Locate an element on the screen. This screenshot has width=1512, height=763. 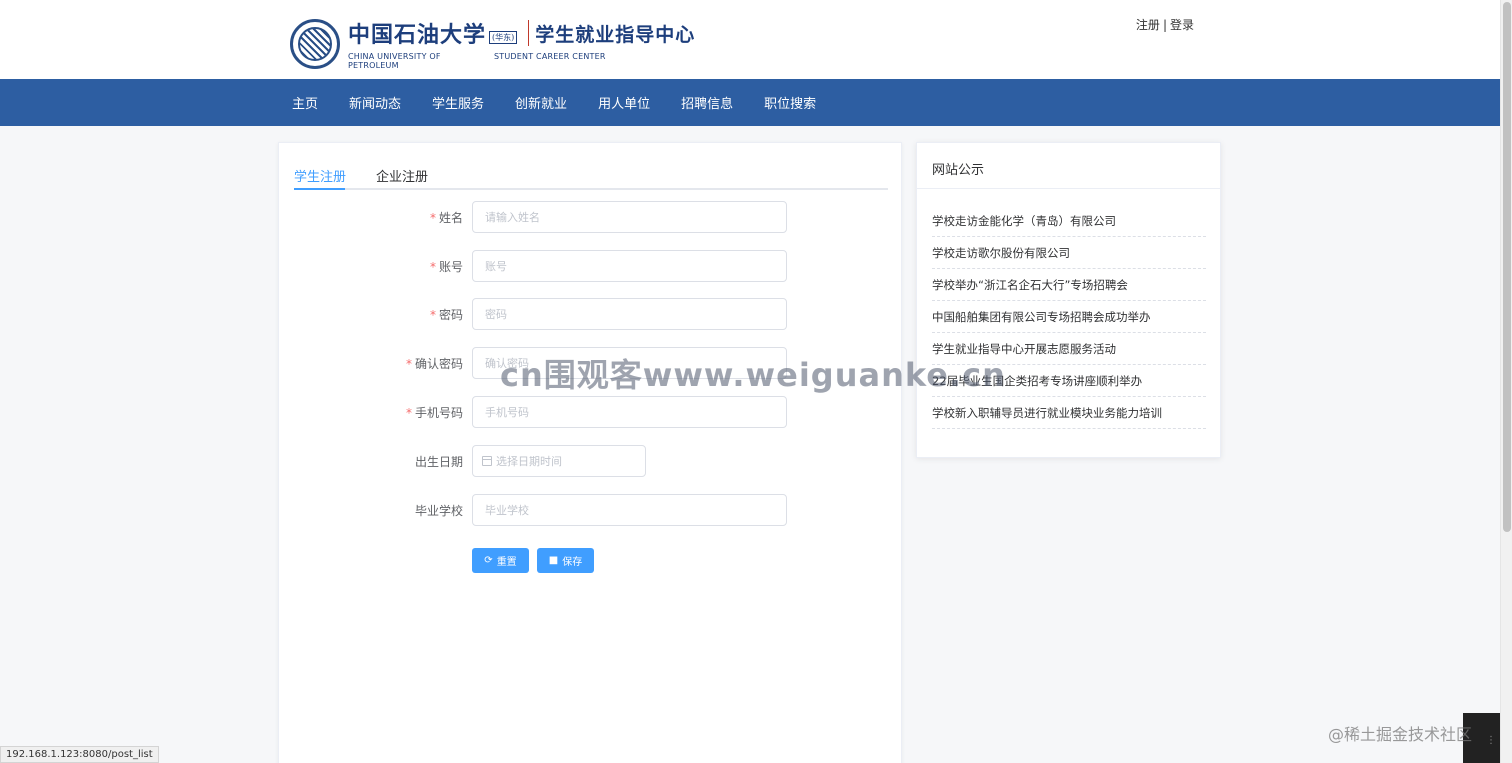
nav-item-news: 新闻动态 is located at coordinates (375, 102).